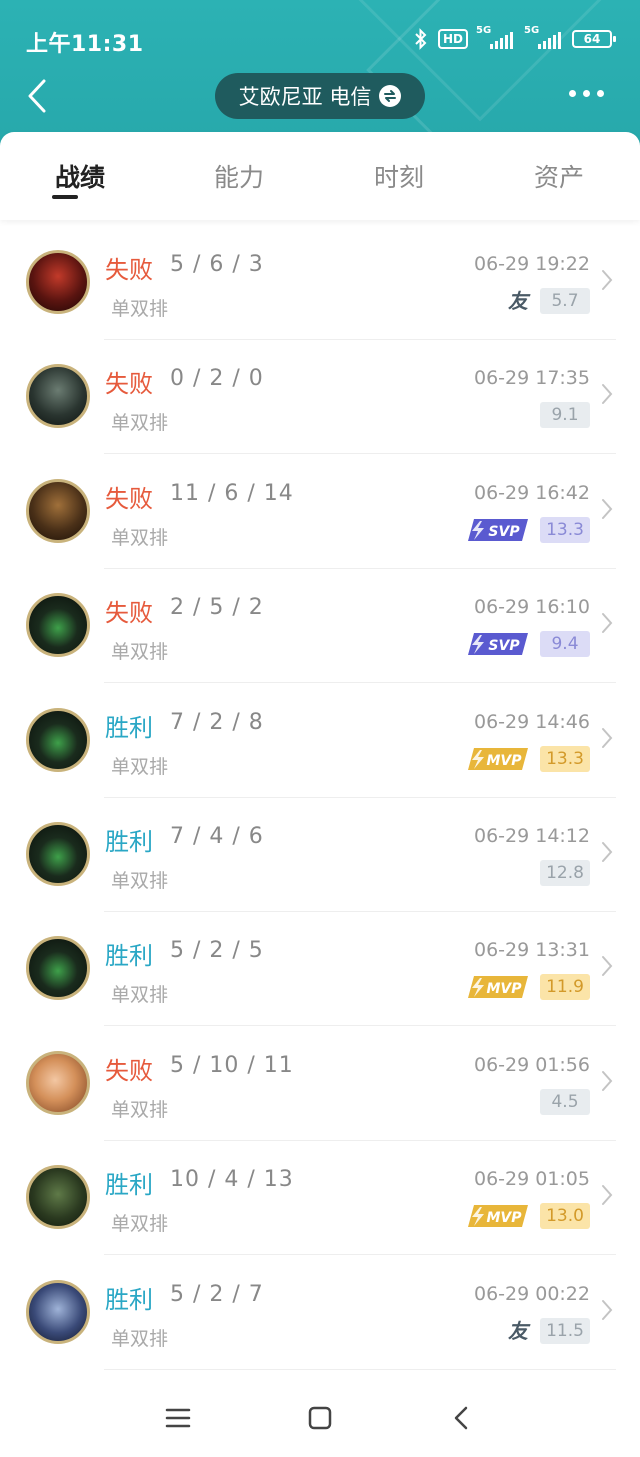  Describe the element at coordinates (565, 758) in the screenshot. I see `match-score: 13.3` at that location.